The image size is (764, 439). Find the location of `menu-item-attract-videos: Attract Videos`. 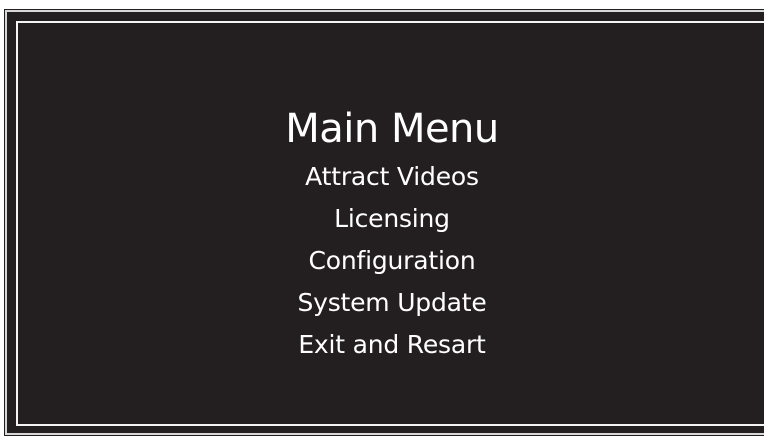

menu-item-attract-videos: Attract Videos is located at coordinates (392, 177).